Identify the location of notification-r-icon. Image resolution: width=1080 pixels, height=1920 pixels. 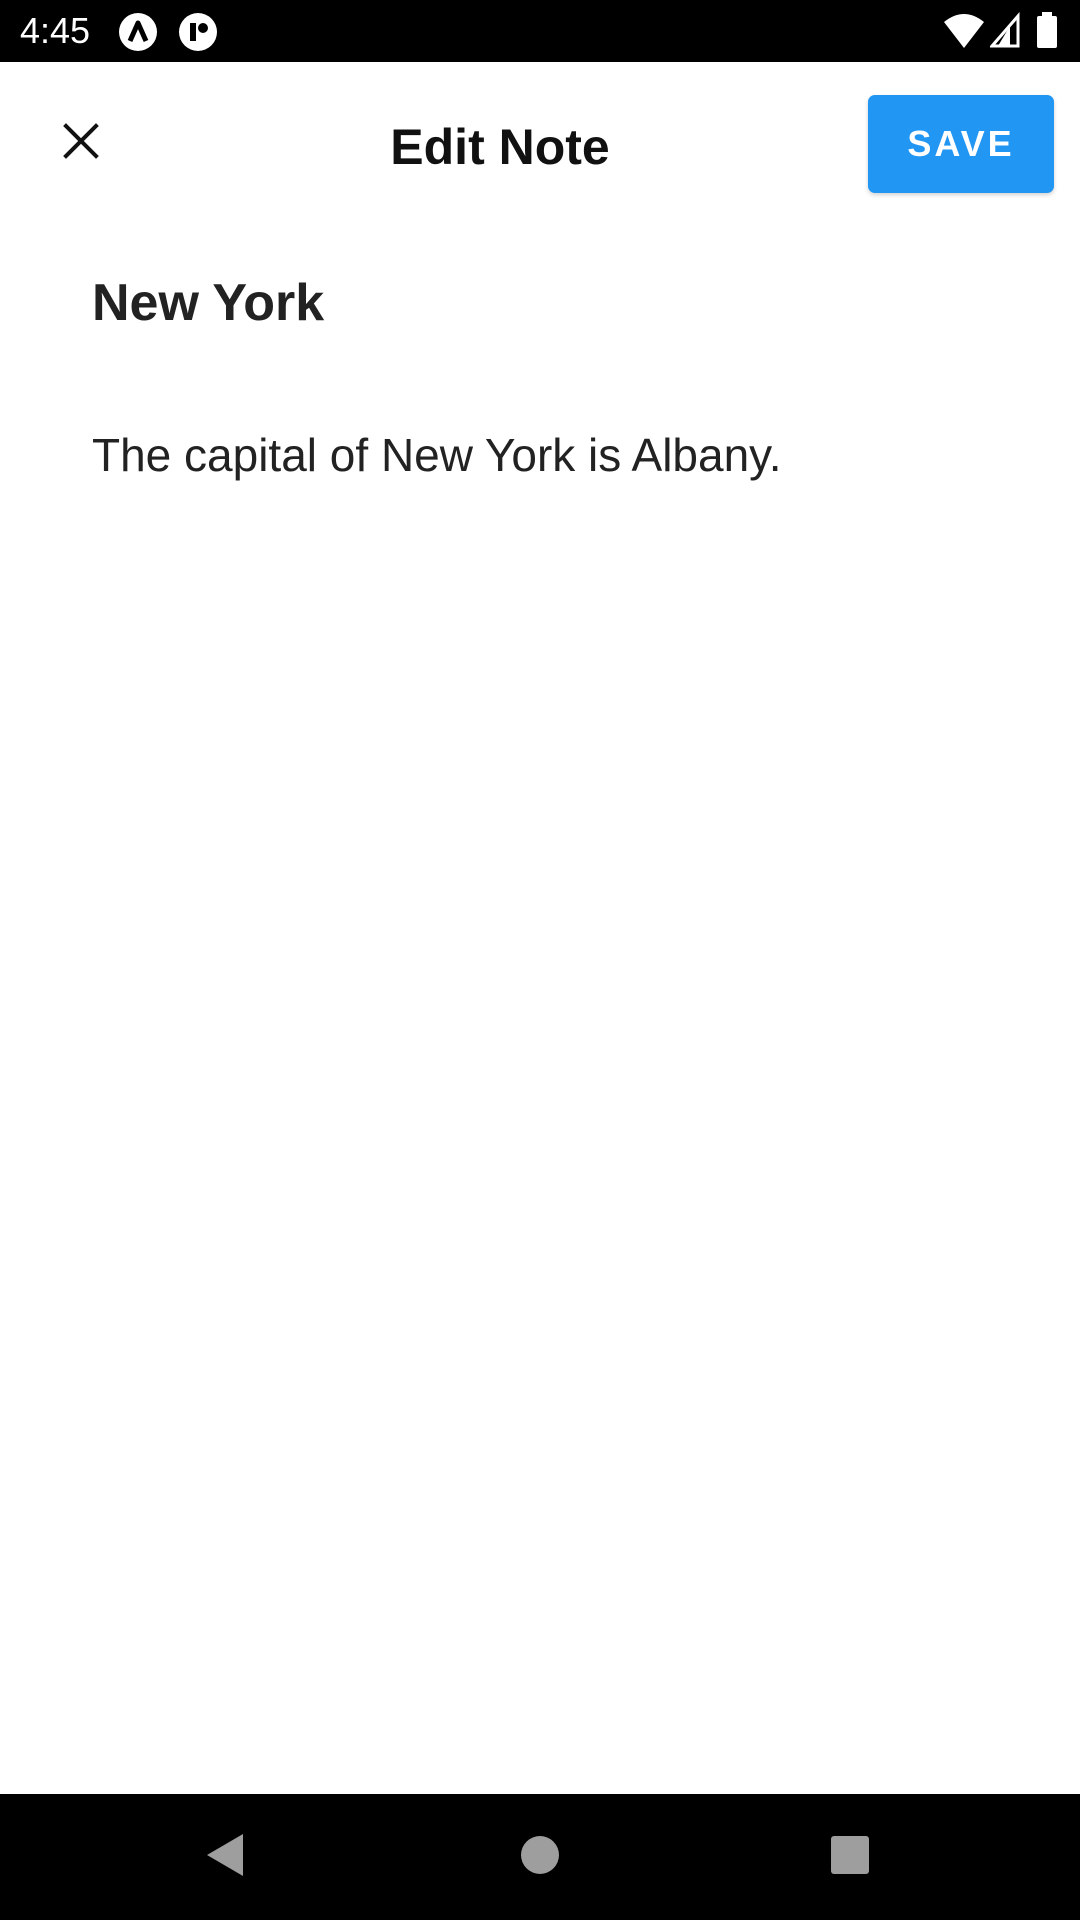
(198, 32).